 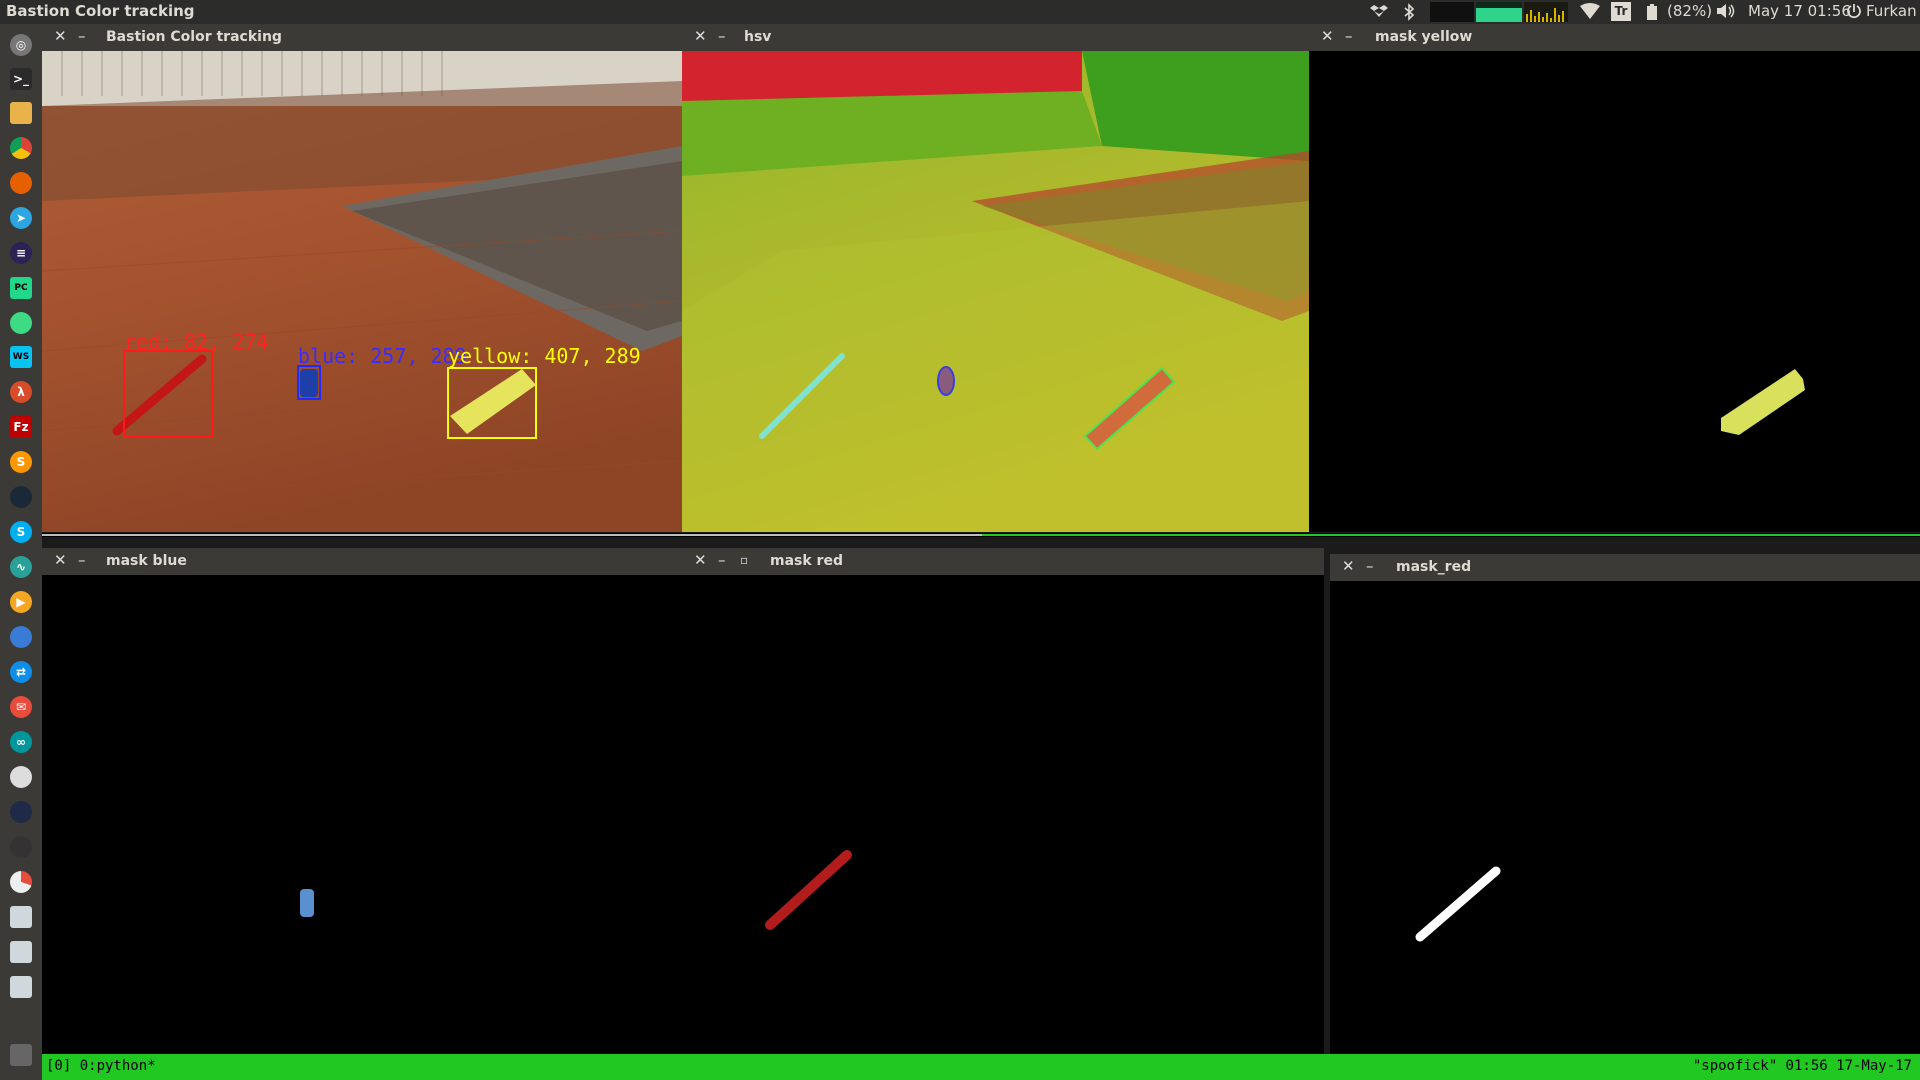 I want to click on arduino-icon: ∞, so click(x=21, y=742).